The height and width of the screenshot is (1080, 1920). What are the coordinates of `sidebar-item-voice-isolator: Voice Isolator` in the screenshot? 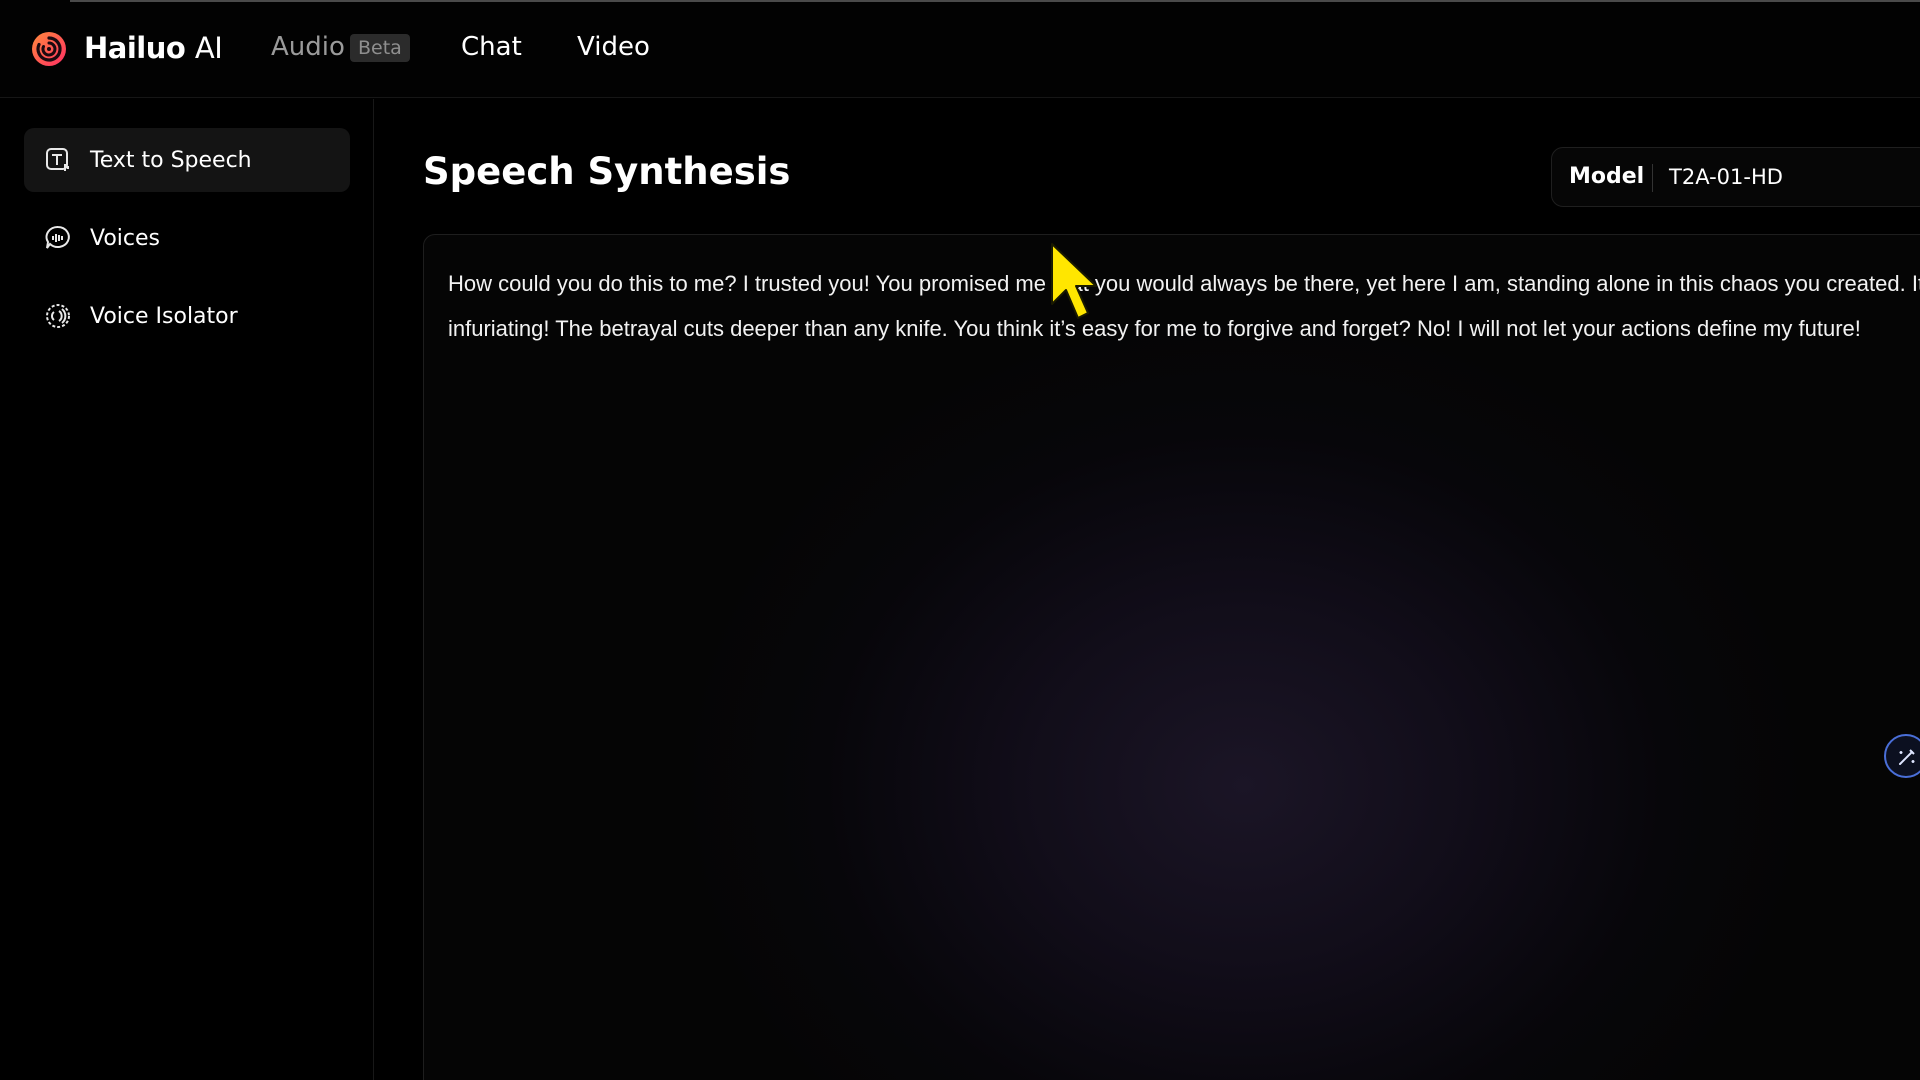 It's located at (187, 316).